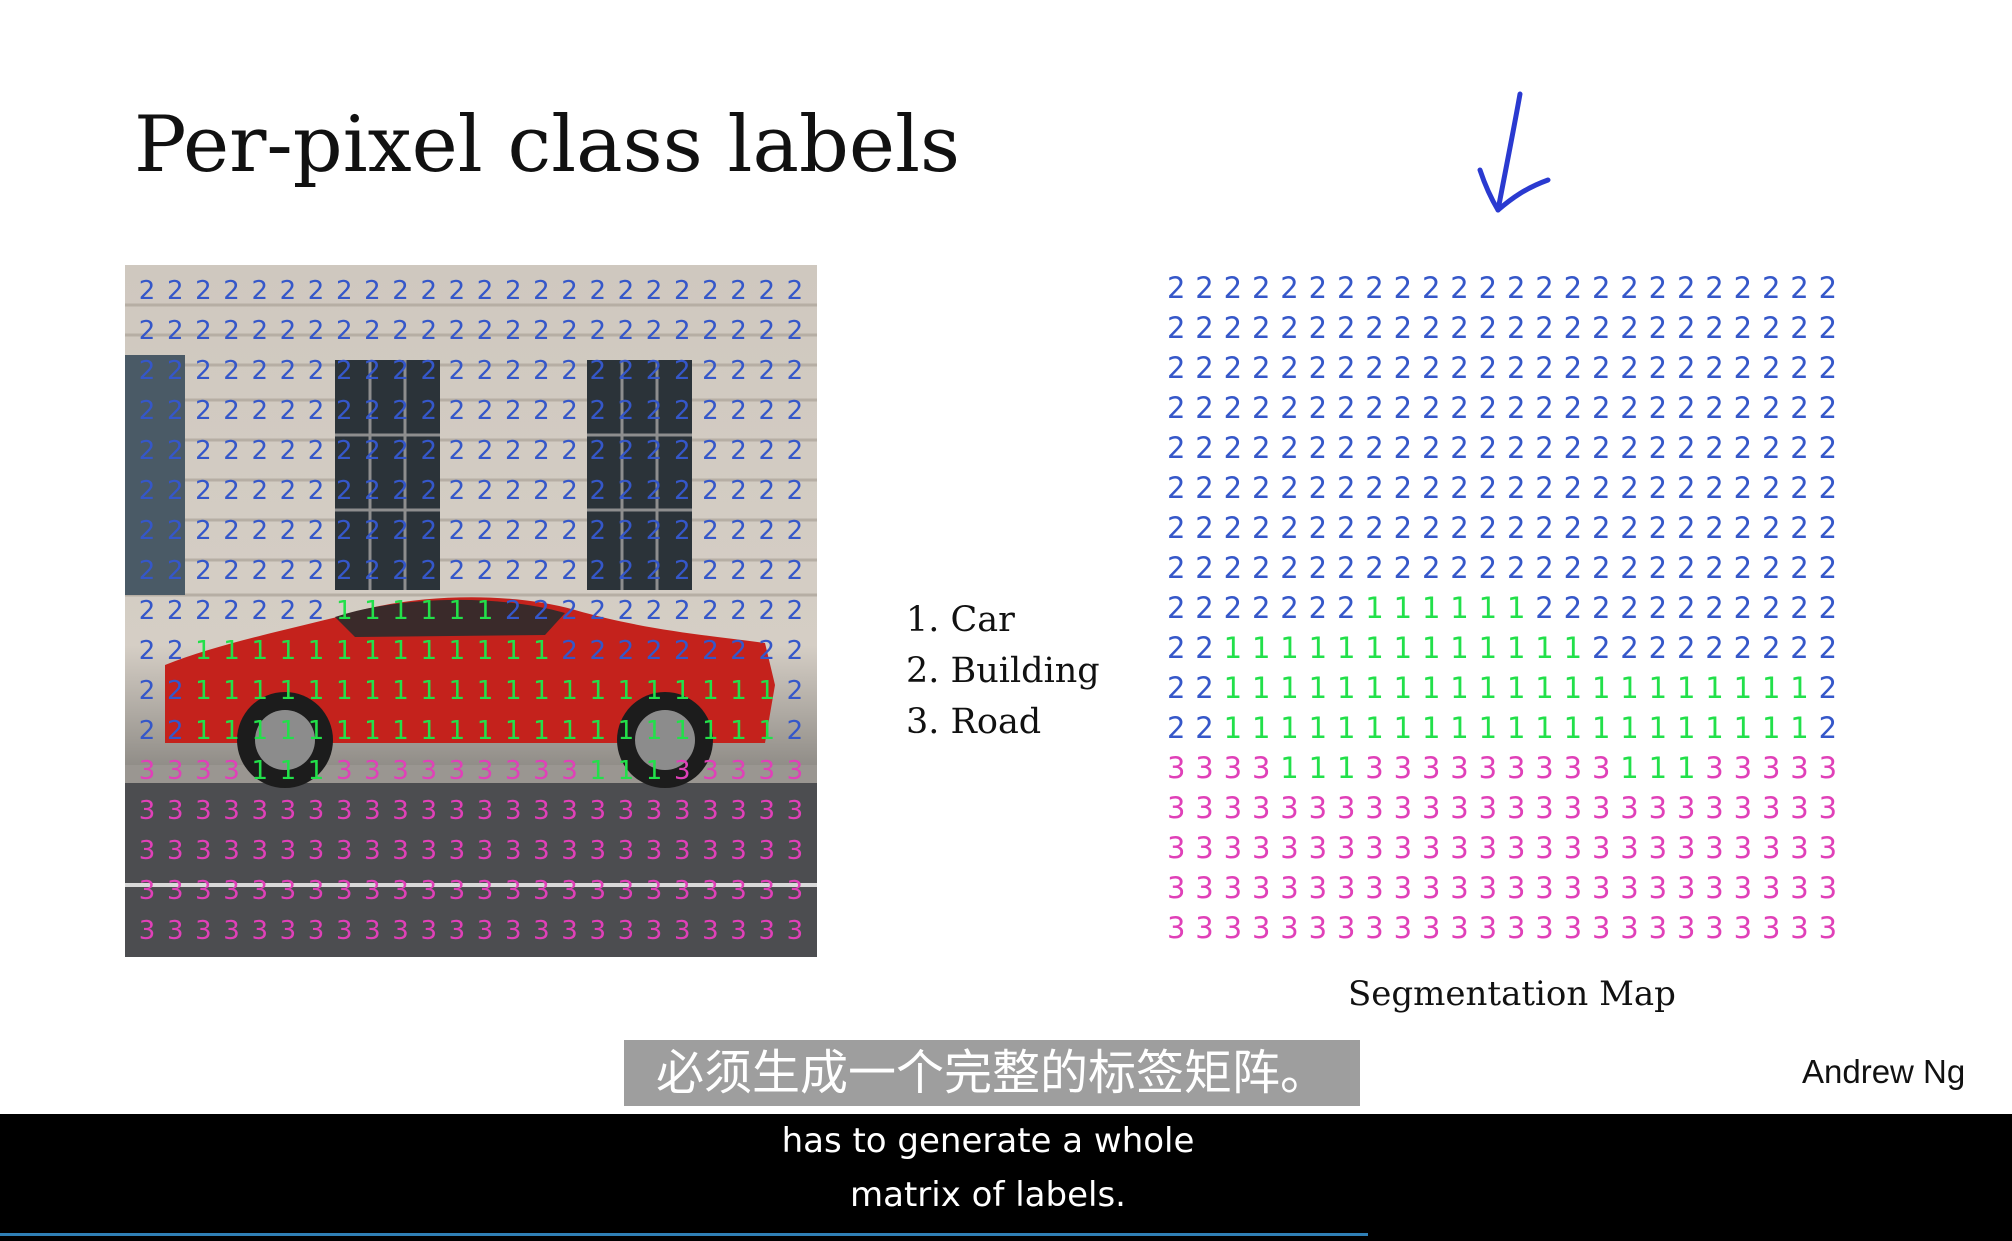 The image size is (2012, 1241). Describe the element at coordinates (974, 722) in the screenshot. I see `legend-item-road: 3. Road` at that location.